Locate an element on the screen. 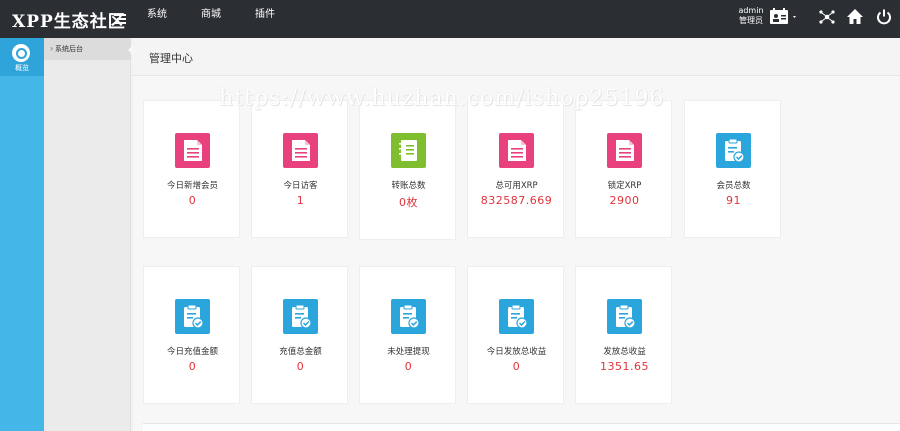  top-bar: XPP生态社区 系统 商城 插件 admin 管理员 is located at coordinates (450, 19).